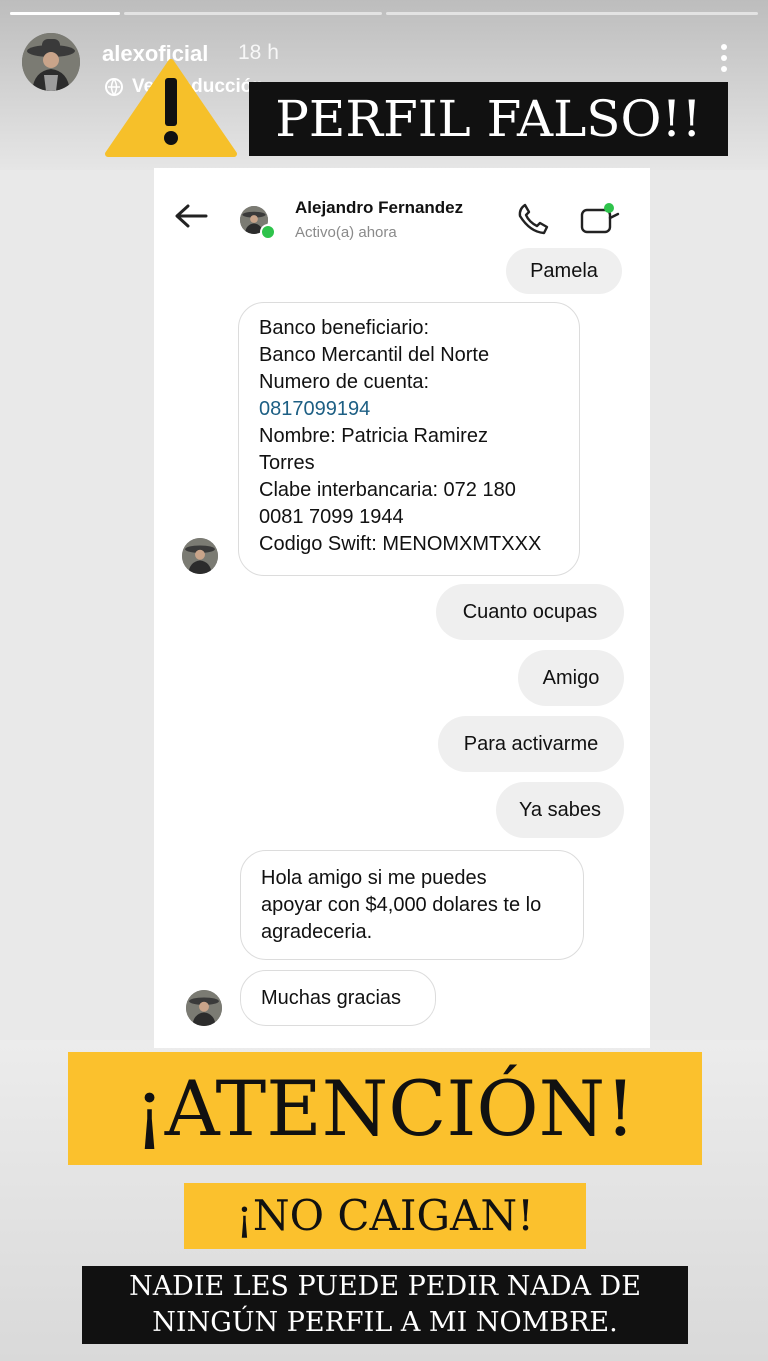  I want to click on message-out: Cuanto ocupas, so click(530, 612).